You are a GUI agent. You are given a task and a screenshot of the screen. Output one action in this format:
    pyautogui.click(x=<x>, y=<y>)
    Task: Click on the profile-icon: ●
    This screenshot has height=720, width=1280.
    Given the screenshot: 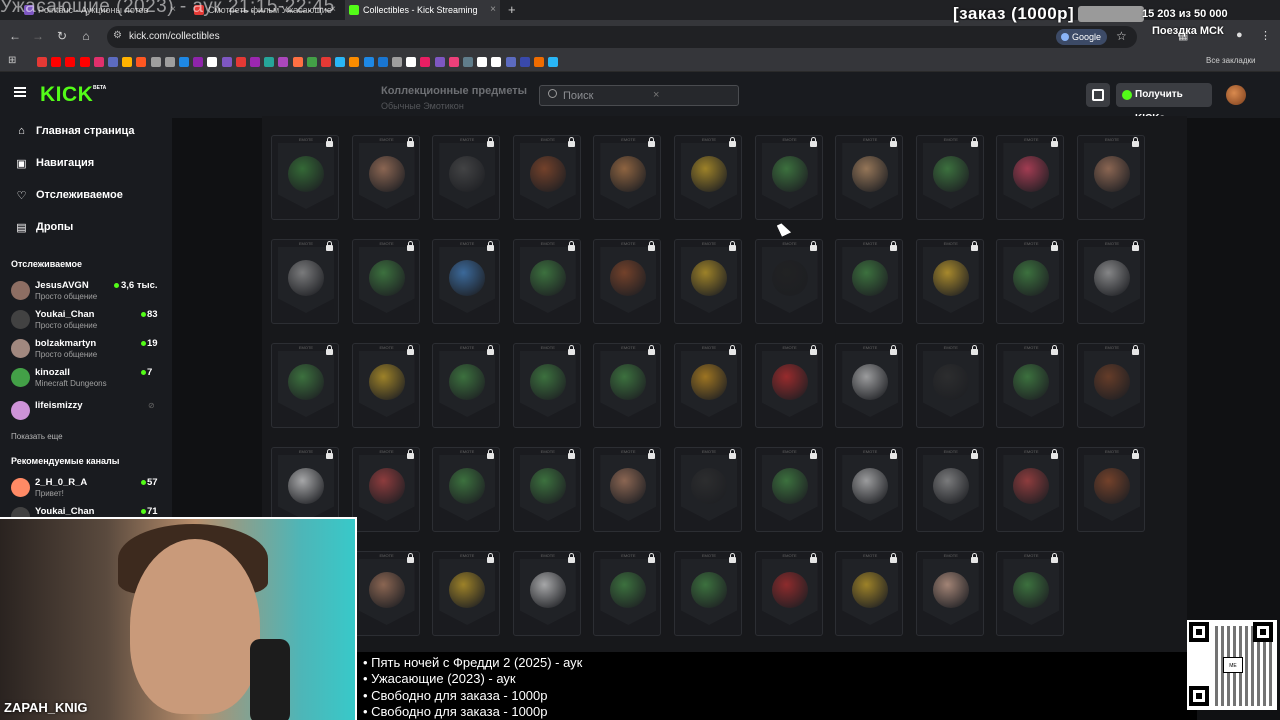 What is the action you would take?
    pyautogui.click(x=1239, y=35)
    